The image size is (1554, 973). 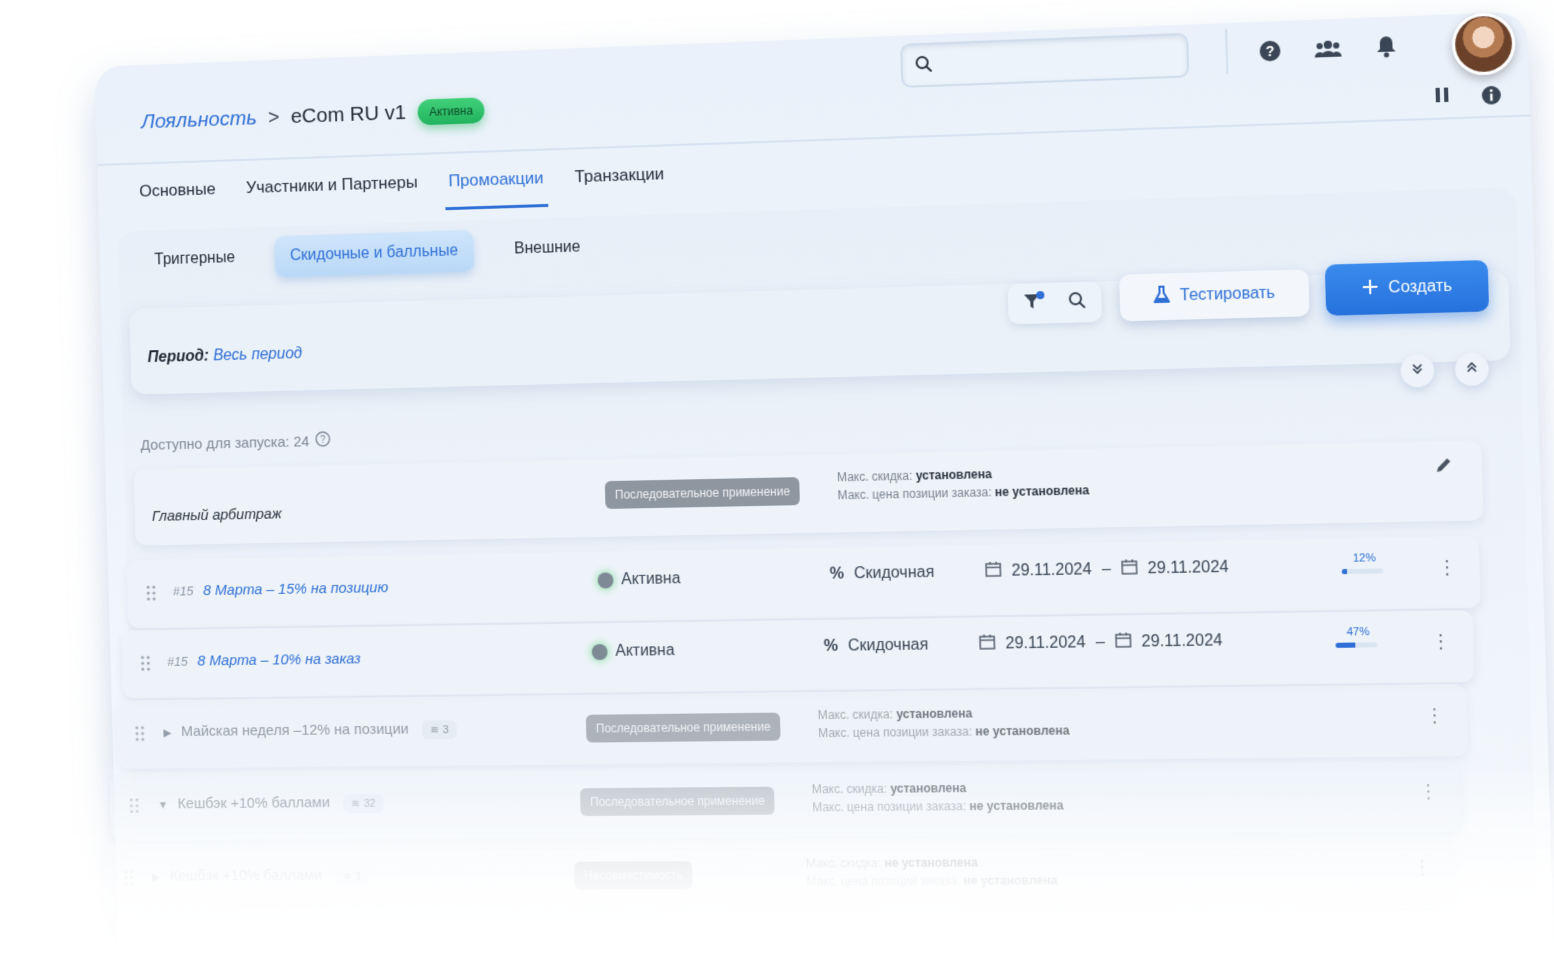 I want to click on chevrons-down-icon, so click(x=1417, y=370).